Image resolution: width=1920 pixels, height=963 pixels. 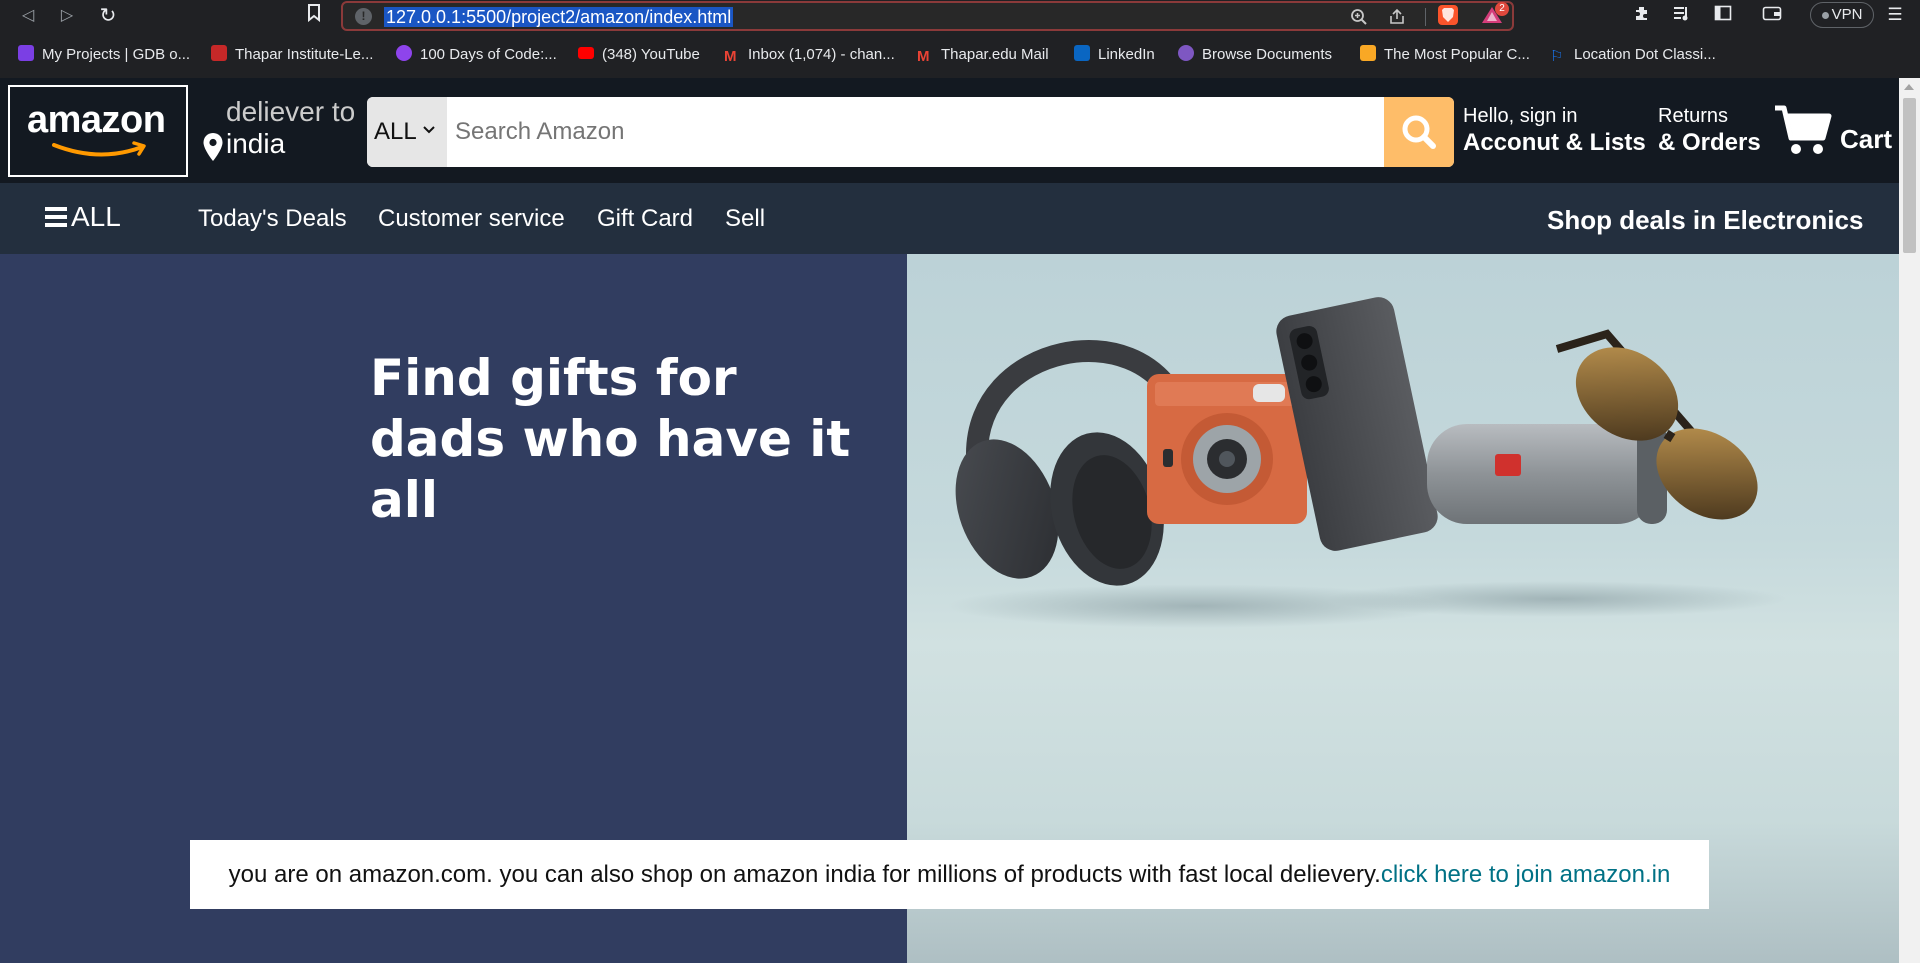 I want to click on amazon-smile-icon, so click(x=99, y=149).